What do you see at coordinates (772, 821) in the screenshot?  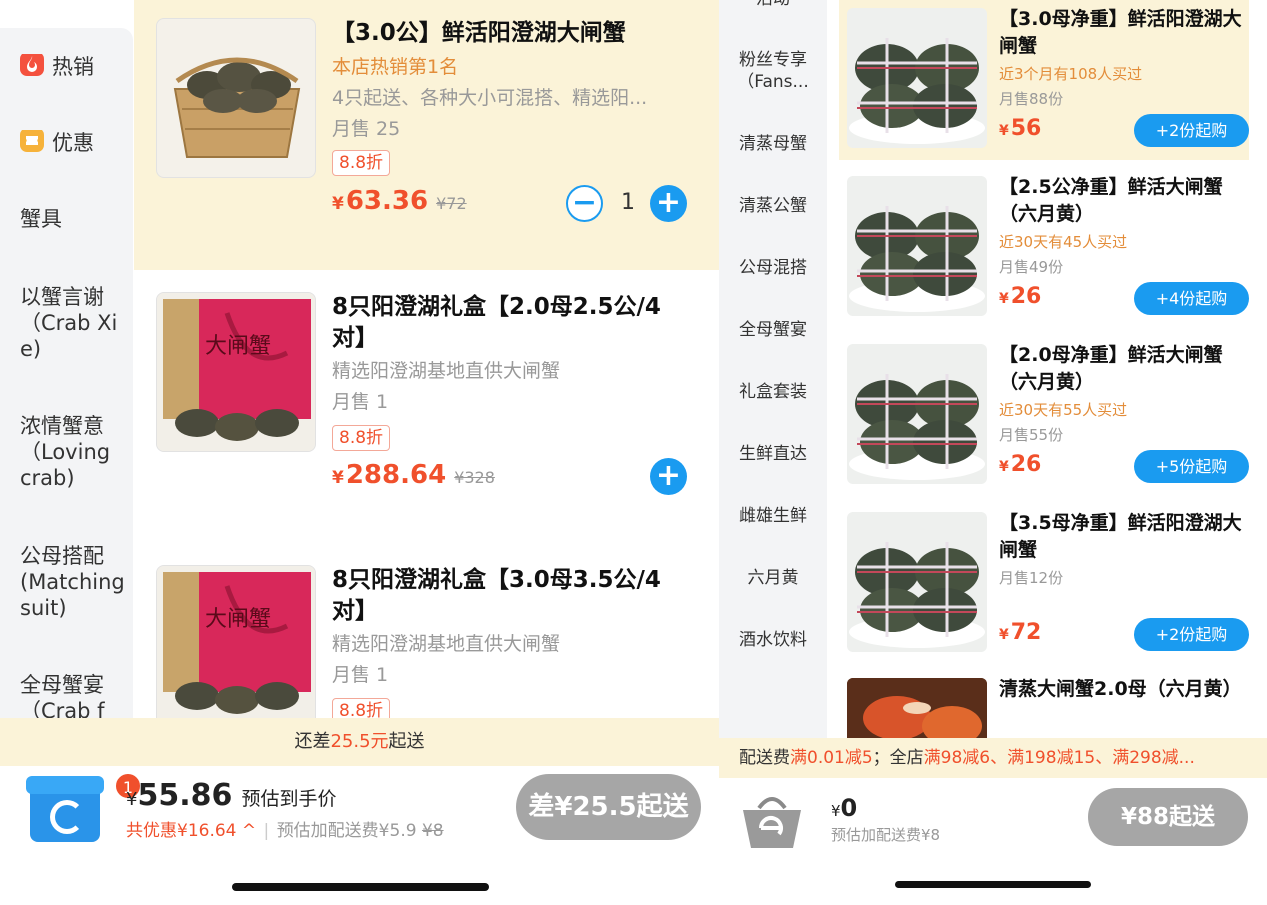 I see `basket-icon` at bounding box center [772, 821].